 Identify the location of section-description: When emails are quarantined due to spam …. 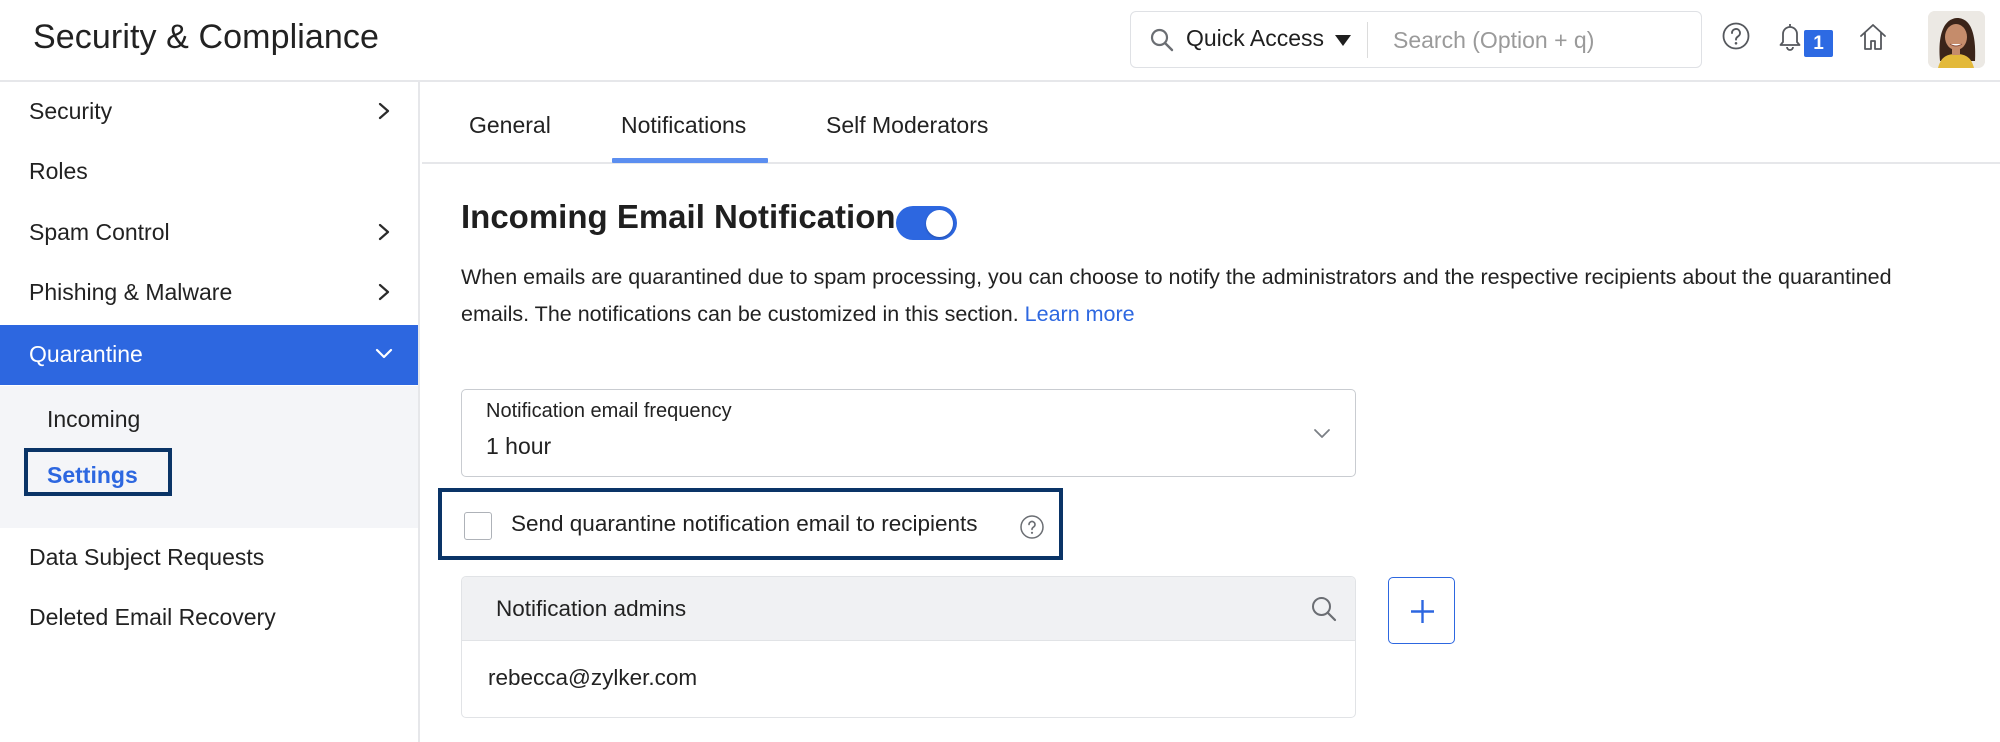
(1196, 296).